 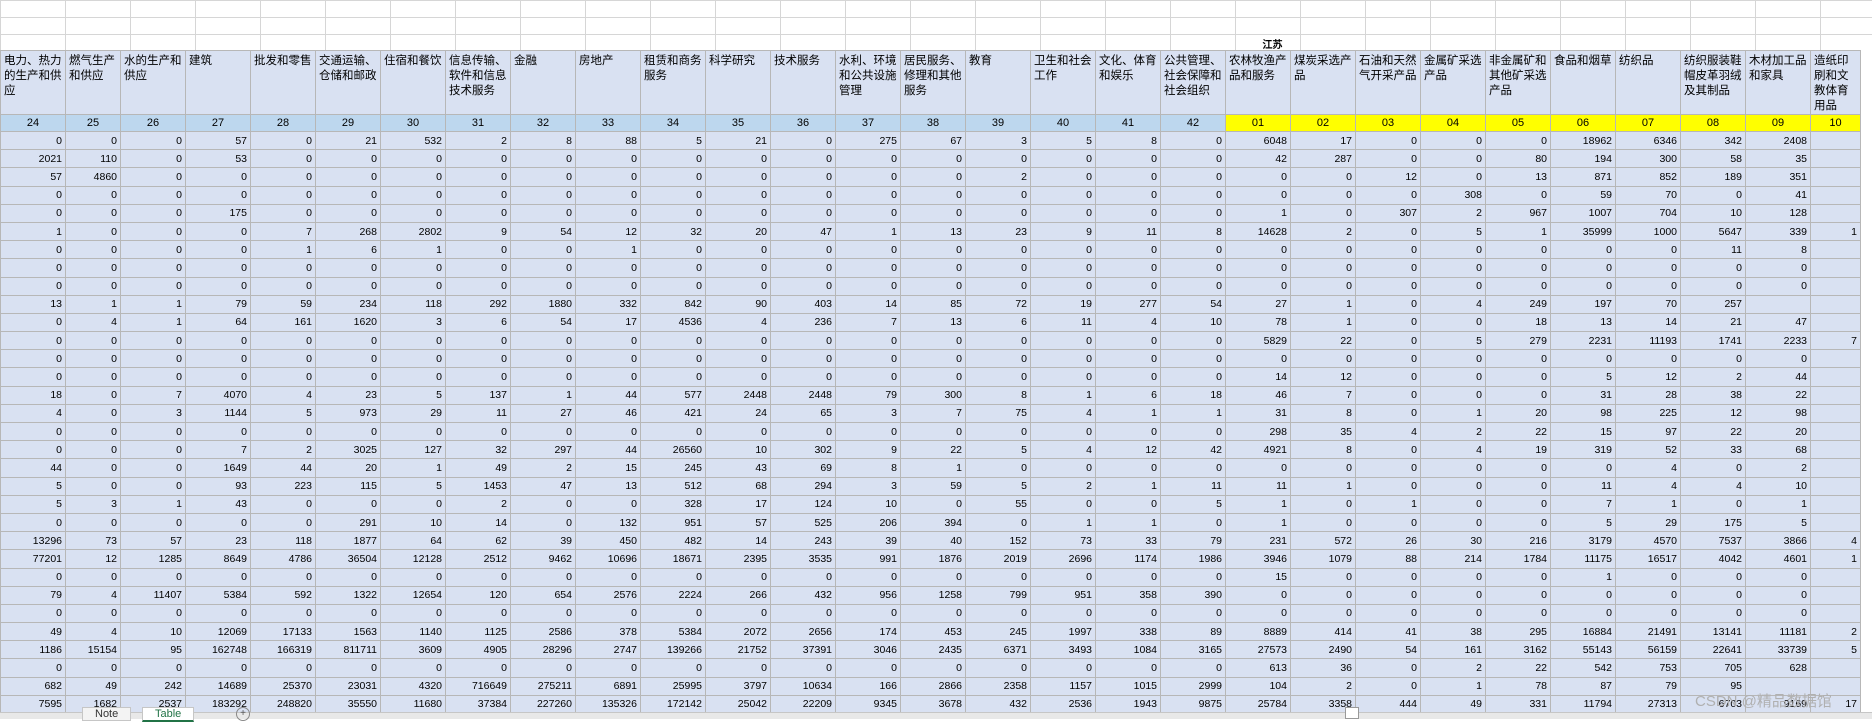 I want to click on table-cell: 46, so click(x=608, y=413).